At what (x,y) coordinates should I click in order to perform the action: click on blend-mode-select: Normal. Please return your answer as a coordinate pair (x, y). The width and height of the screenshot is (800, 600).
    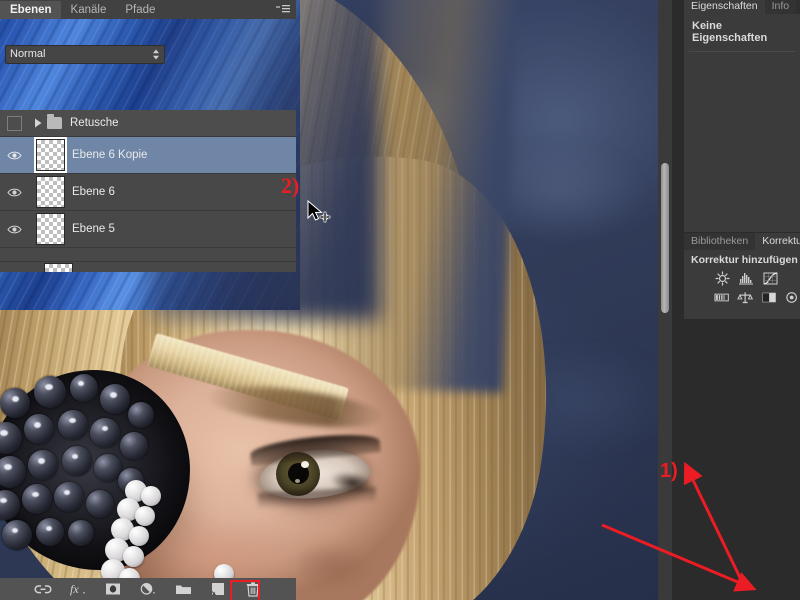
    Looking at the image, I should click on (85, 54).